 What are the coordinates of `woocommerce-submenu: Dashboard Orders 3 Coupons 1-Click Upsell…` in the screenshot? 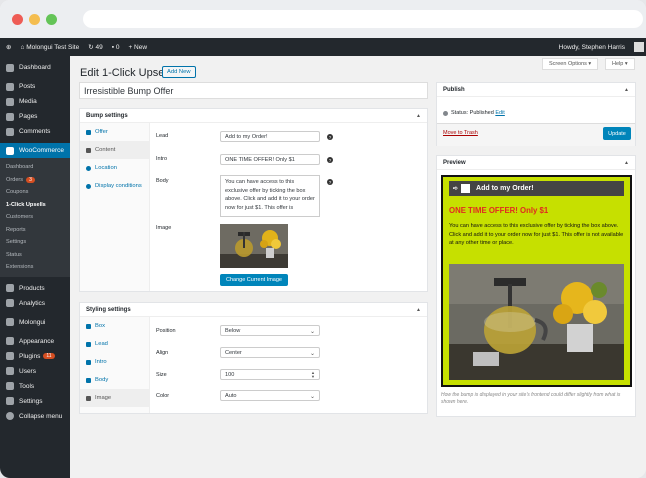 It's located at (35, 217).